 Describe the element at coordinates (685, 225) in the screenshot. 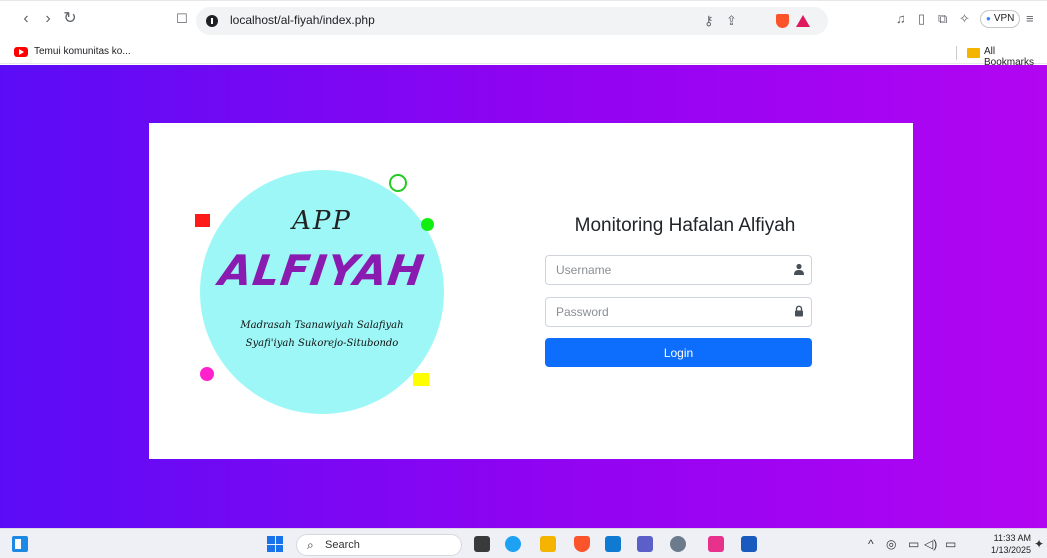

I see `form-title: Monitoring Hafalan Alfiyah` at that location.